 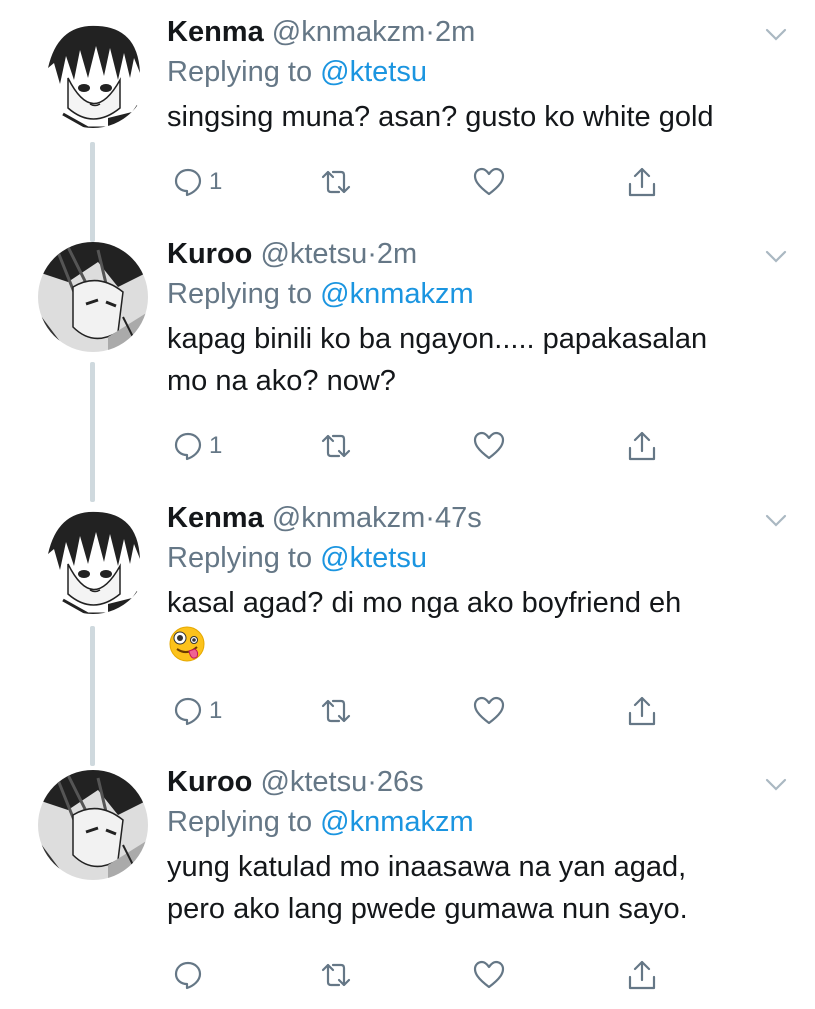 What do you see at coordinates (458, 518) in the screenshot?
I see `timestamp: 47s` at bounding box center [458, 518].